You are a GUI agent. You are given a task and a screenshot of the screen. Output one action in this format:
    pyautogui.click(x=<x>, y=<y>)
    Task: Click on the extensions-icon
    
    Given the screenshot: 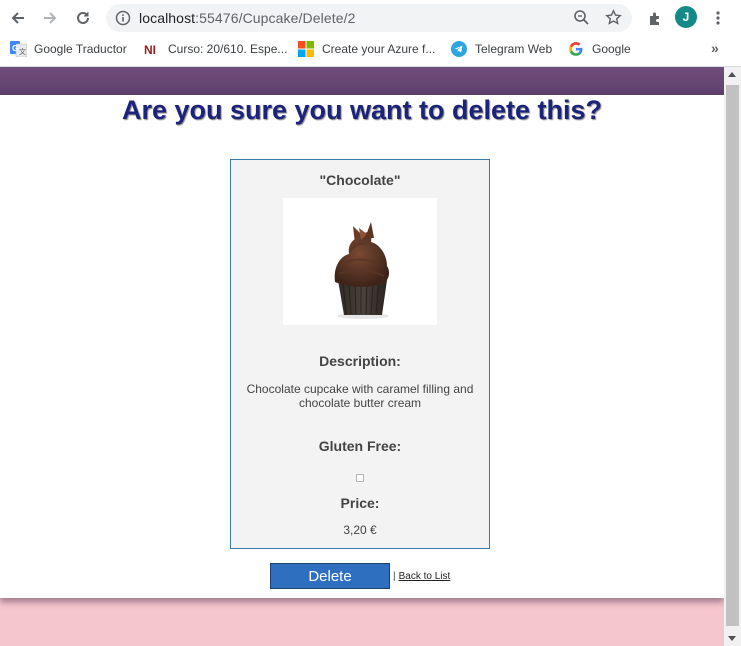 What is the action you would take?
    pyautogui.click(x=655, y=18)
    